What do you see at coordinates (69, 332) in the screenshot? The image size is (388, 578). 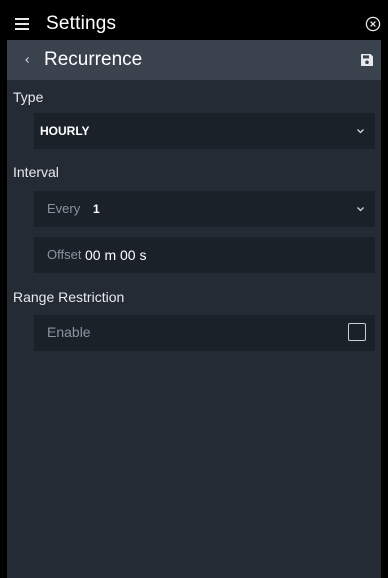 I see `enable-label: Enable` at bounding box center [69, 332].